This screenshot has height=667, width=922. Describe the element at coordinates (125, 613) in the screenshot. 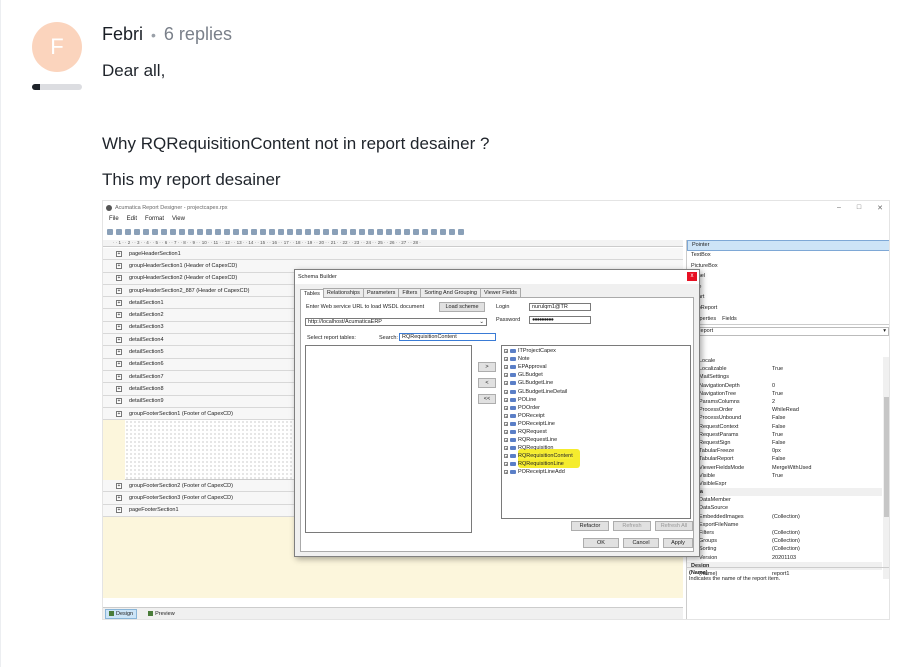

I see `tab-design-label: Design` at that location.